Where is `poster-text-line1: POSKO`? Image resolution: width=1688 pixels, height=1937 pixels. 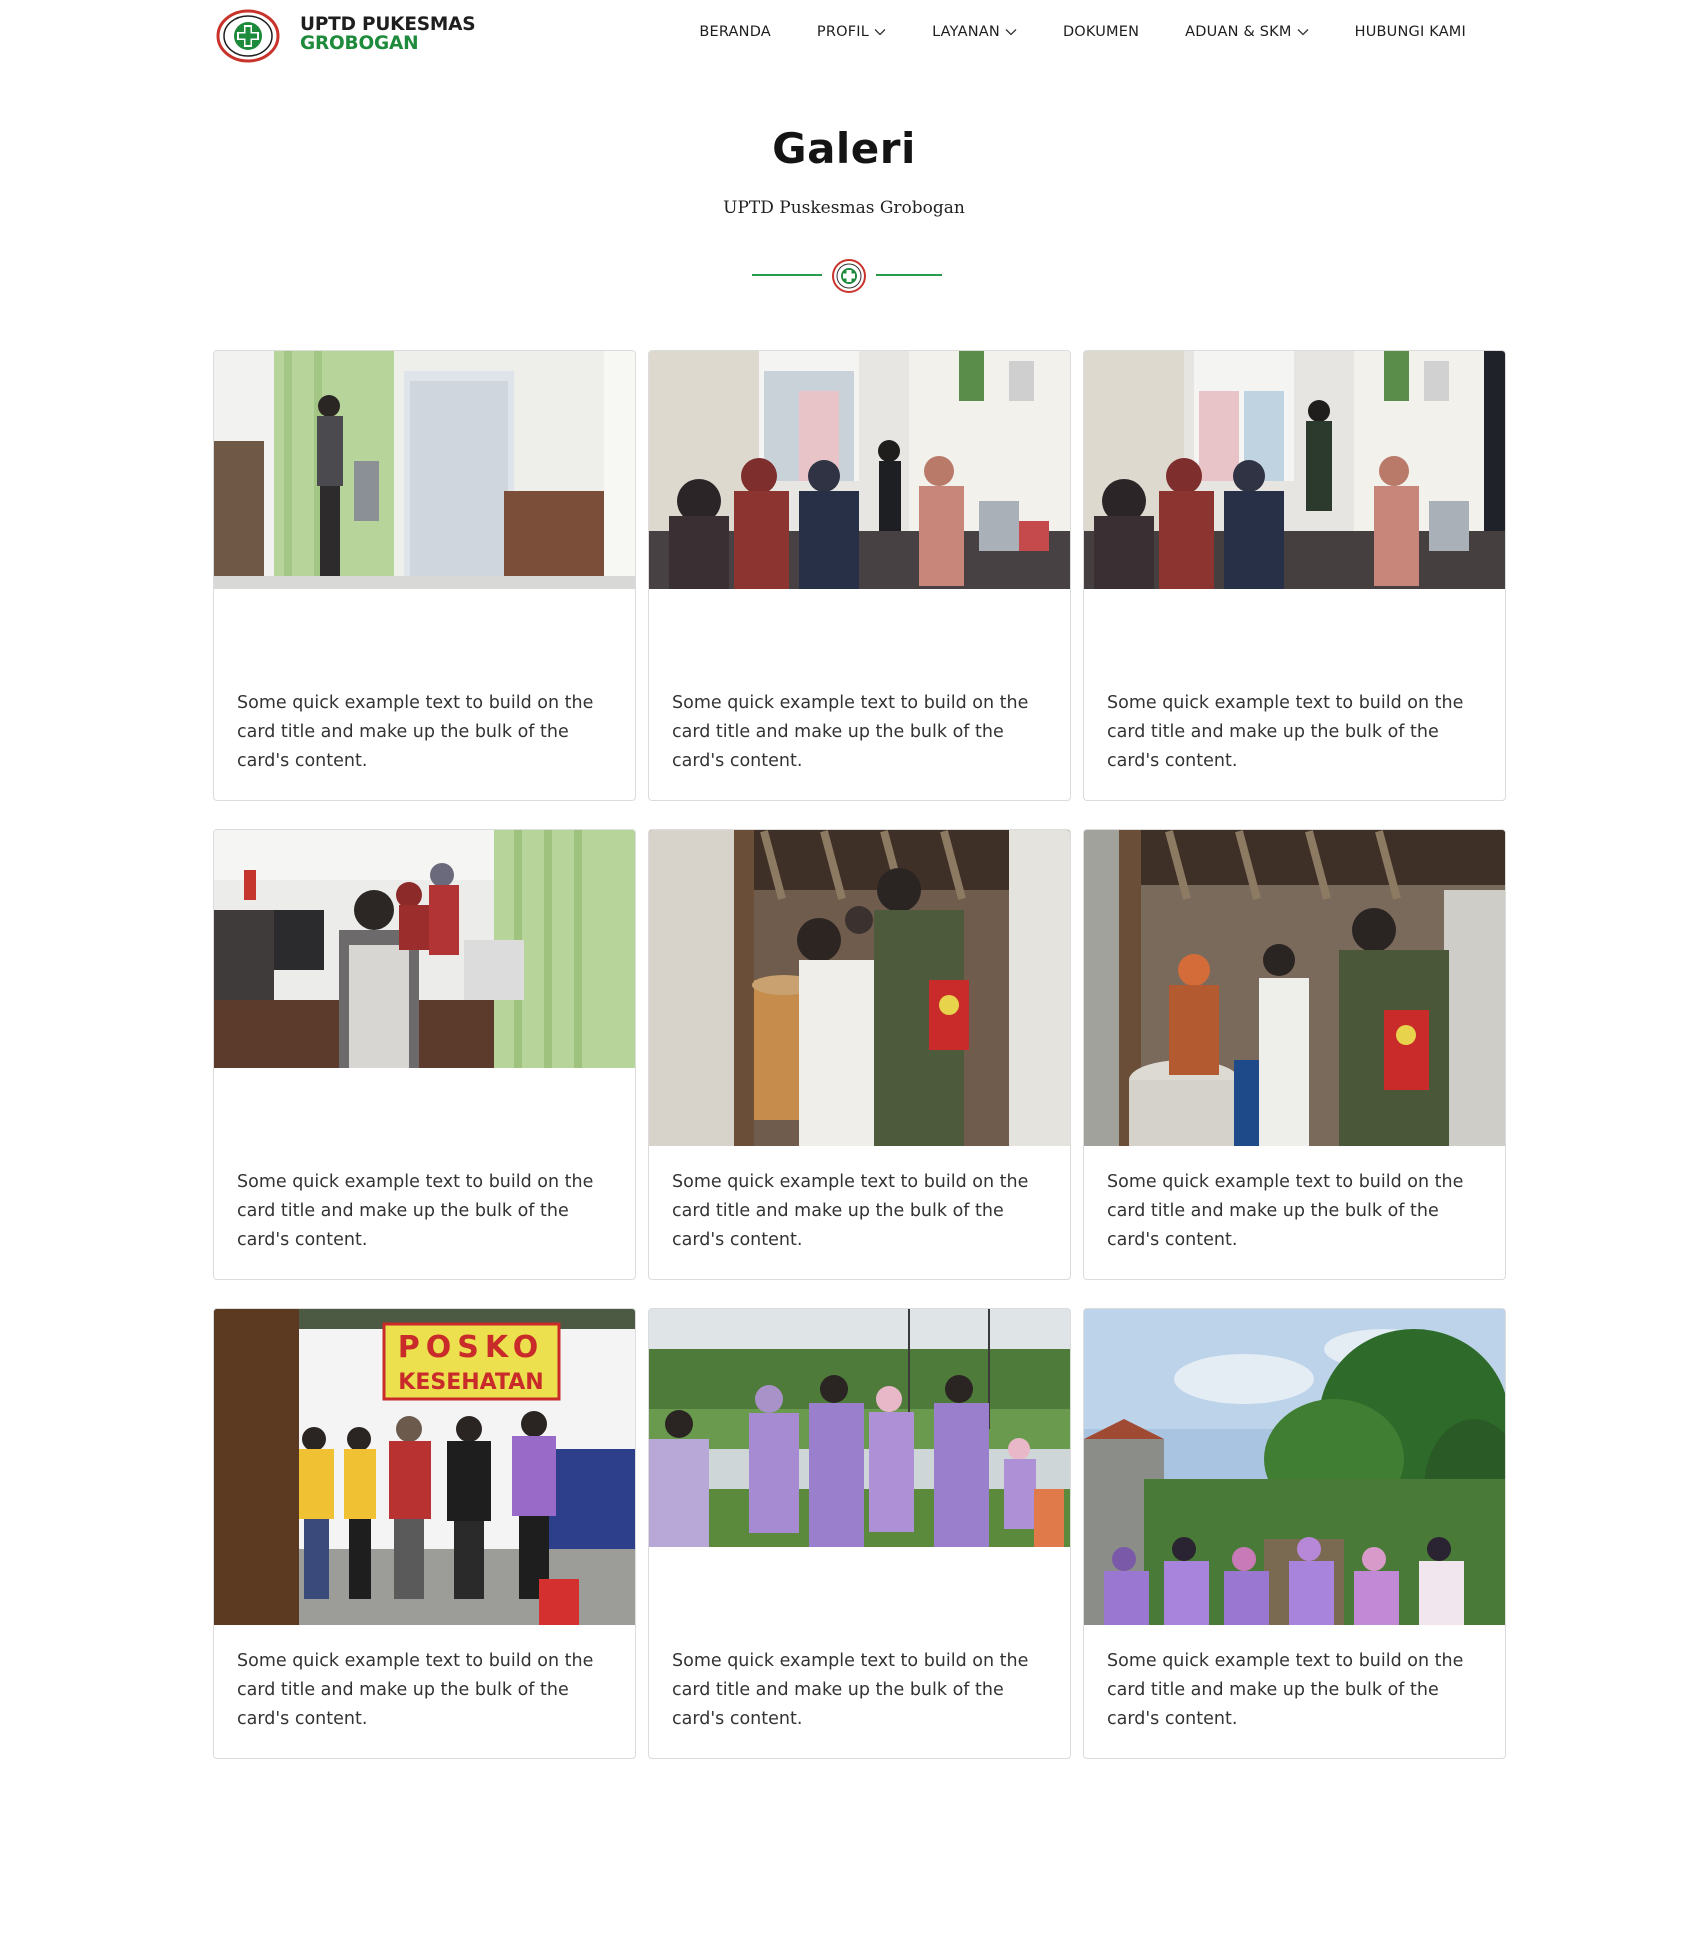 poster-text-line1: POSKO is located at coordinates (471, 1347).